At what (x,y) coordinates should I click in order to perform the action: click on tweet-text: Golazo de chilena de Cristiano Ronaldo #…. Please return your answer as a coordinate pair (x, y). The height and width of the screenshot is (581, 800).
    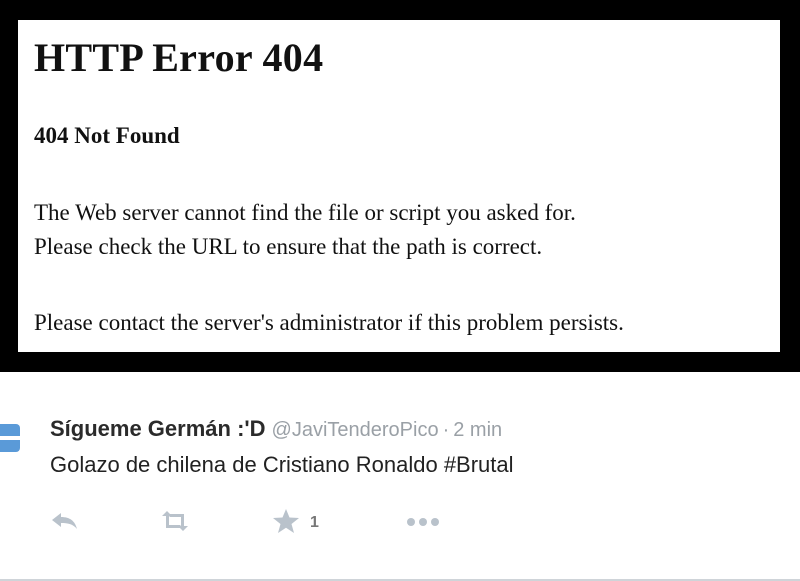
    Looking at the image, I should click on (282, 465).